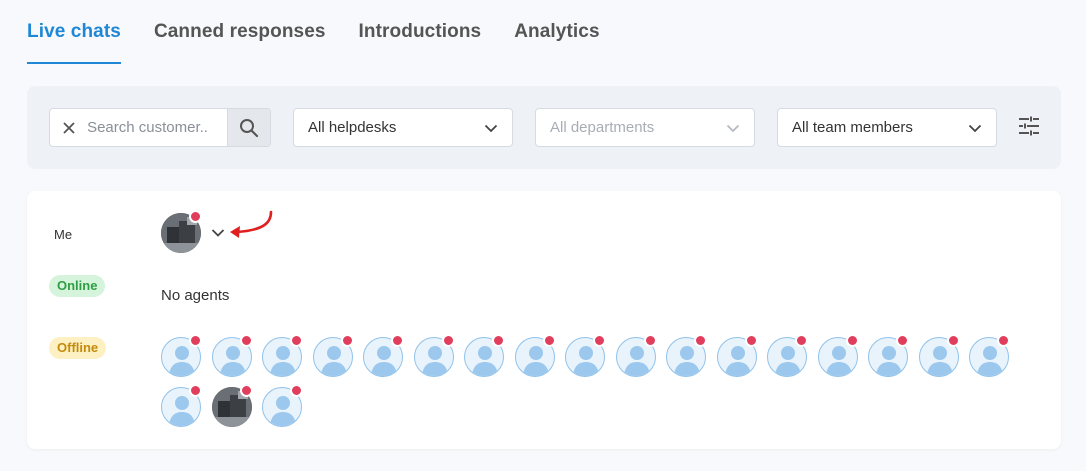  What do you see at coordinates (1029, 126) in the screenshot?
I see `filter-settings-icon` at bounding box center [1029, 126].